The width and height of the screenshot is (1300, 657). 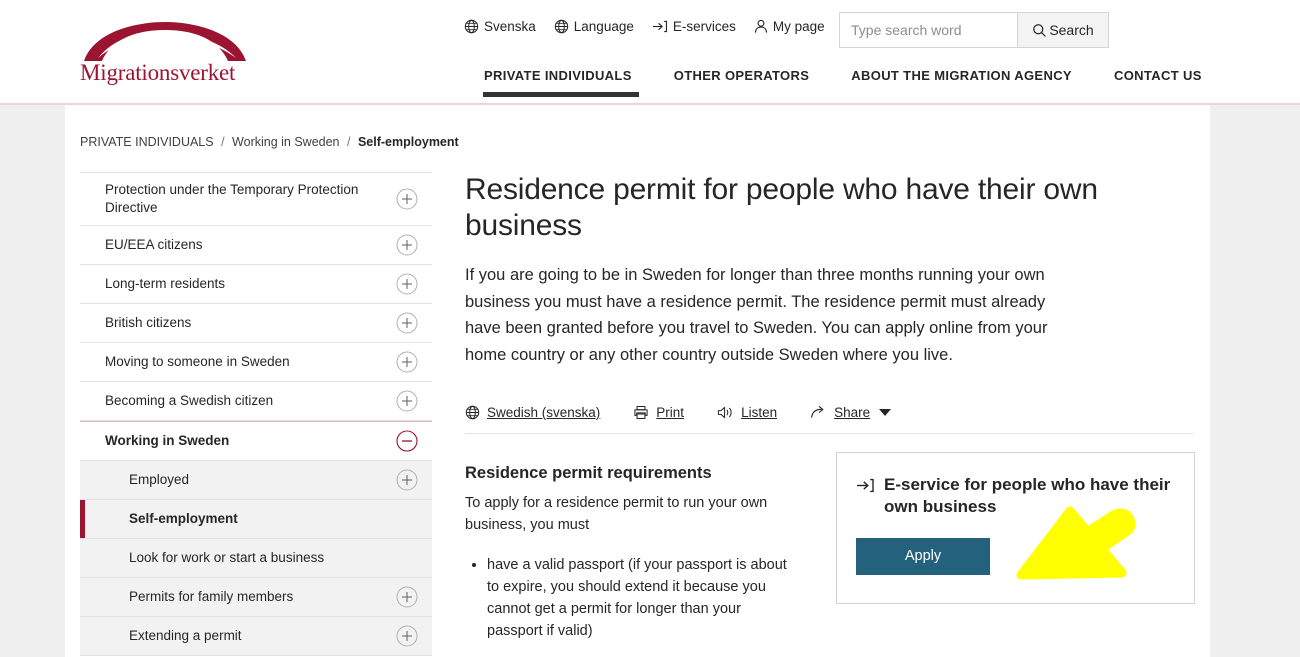 What do you see at coordinates (558, 75) in the screenshot?
I see `nav-tab-label: PRIVATE INDIVIDUALS` at bounding box center [558, 75].